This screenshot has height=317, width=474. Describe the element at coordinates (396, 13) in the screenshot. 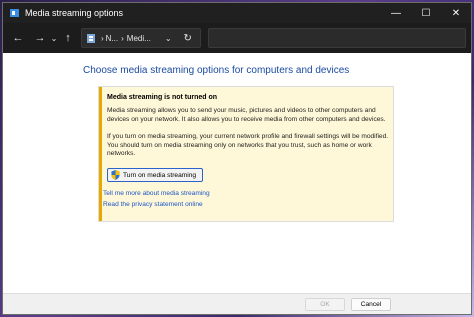

I see `minimize-button: —` at that location.